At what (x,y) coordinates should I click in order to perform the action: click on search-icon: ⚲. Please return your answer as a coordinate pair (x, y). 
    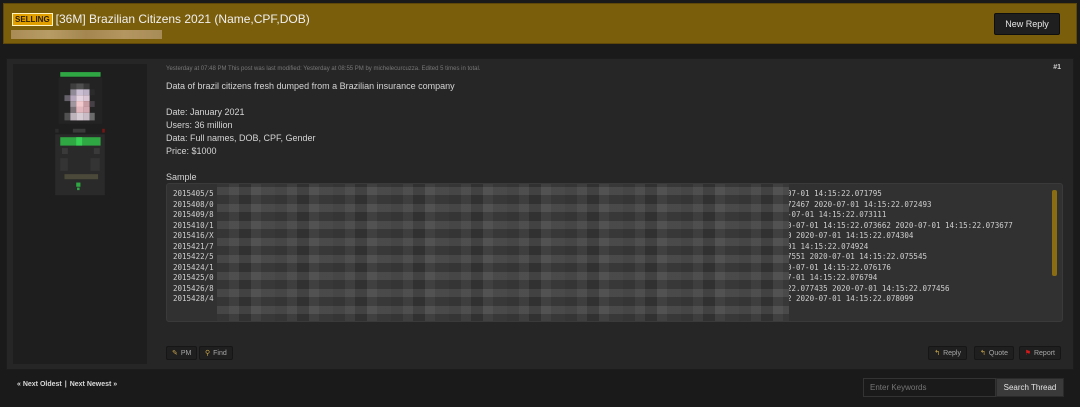
    Looking at the image, I should click on (208, 353).